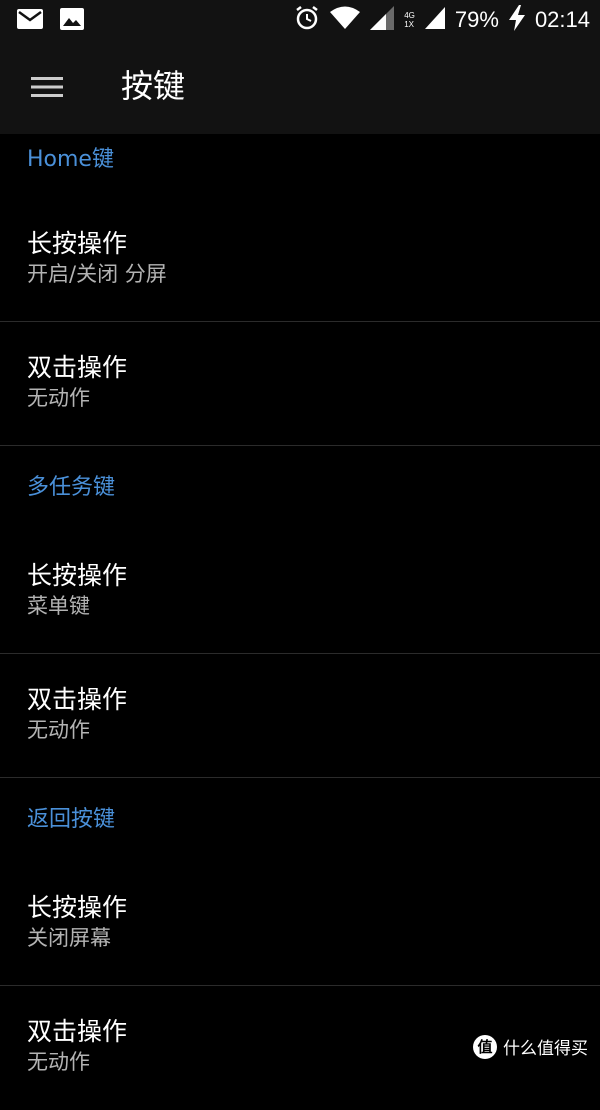 This screenshot has width=600, height=1110. I want to click on watermark-text: 什么值得买, so click(545, 1049).